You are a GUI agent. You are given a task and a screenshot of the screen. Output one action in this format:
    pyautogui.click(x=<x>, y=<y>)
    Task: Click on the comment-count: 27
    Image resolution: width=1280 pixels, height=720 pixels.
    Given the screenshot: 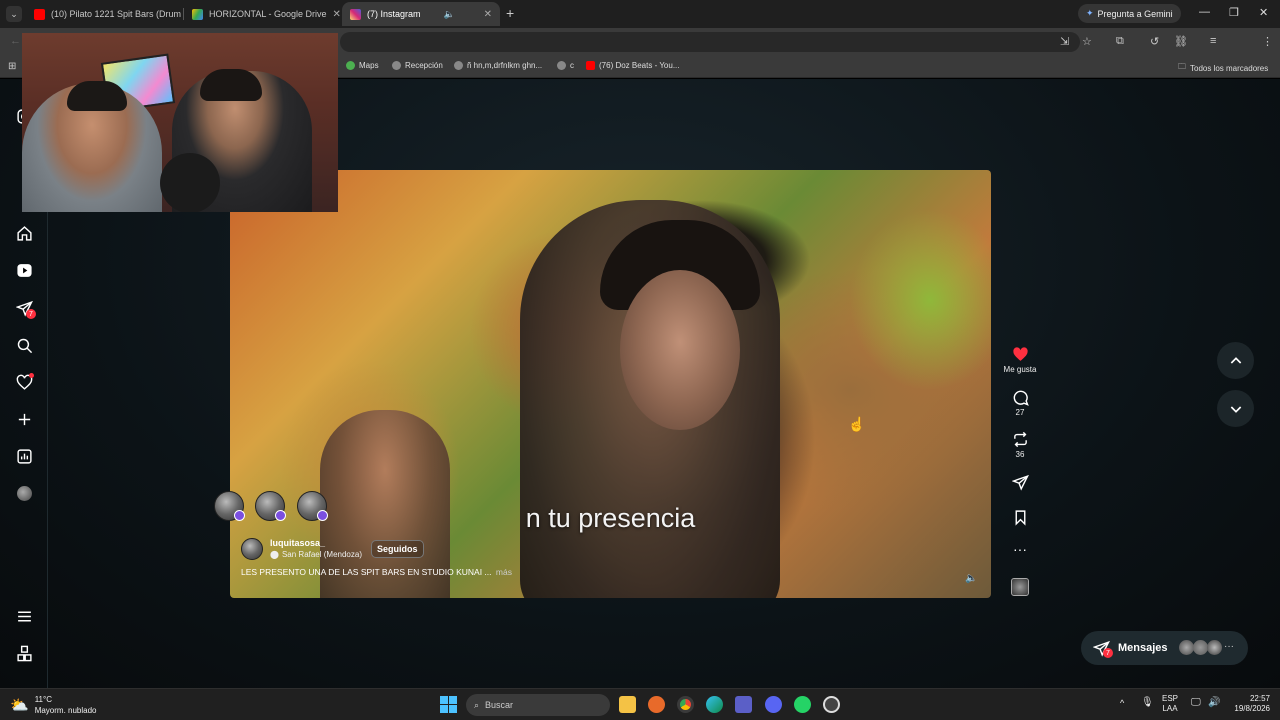 What is the action you would take?
    pyautogui.click(x=1020, y=412)
    